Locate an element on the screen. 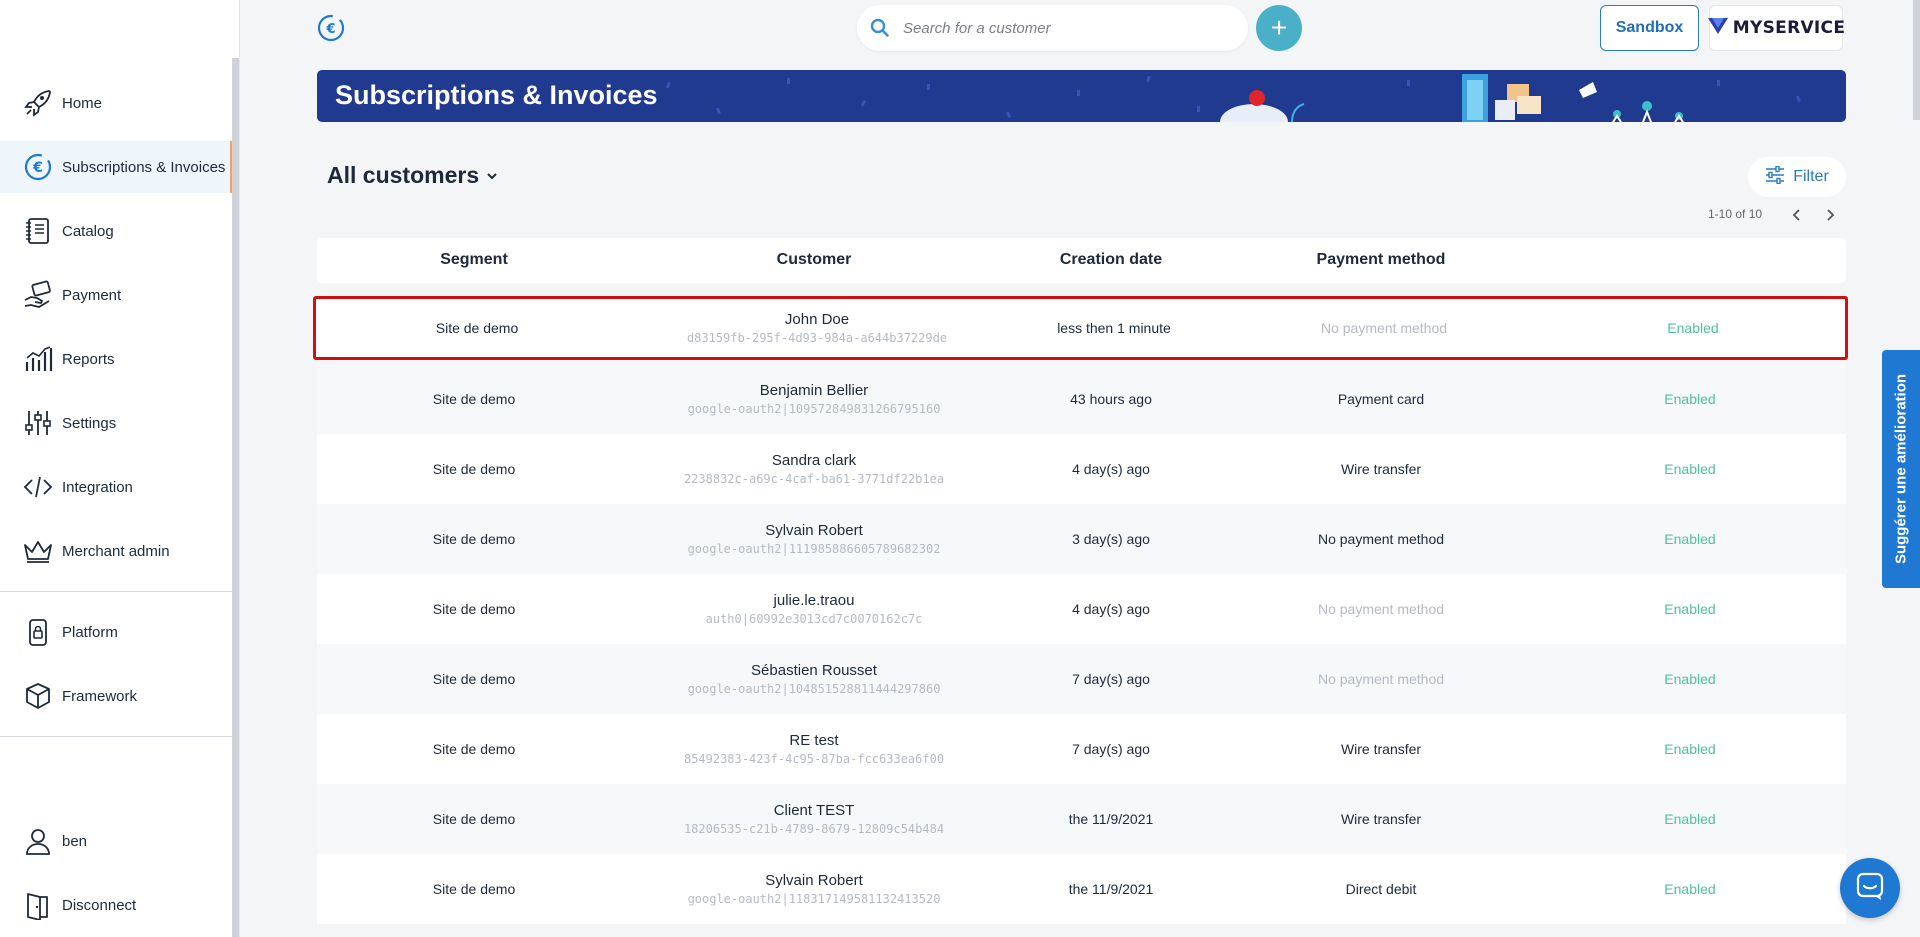 This screenshot has width=1920, height=937. column-header-segment: Segment is located at coordinates (474, 260).